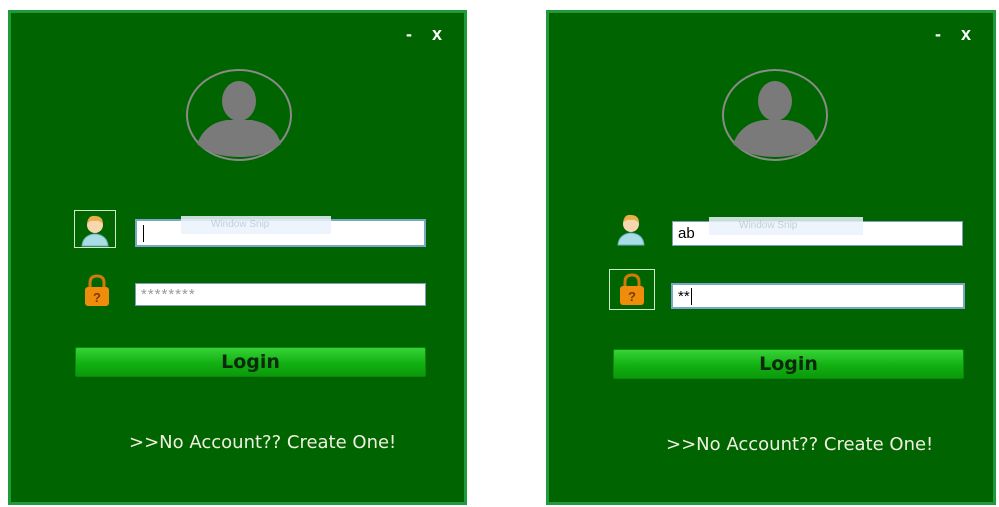 The image size is (999, 507). Describe the element at coordinates (818, 296) in the screenshot. I see `password-input: **` at that location.